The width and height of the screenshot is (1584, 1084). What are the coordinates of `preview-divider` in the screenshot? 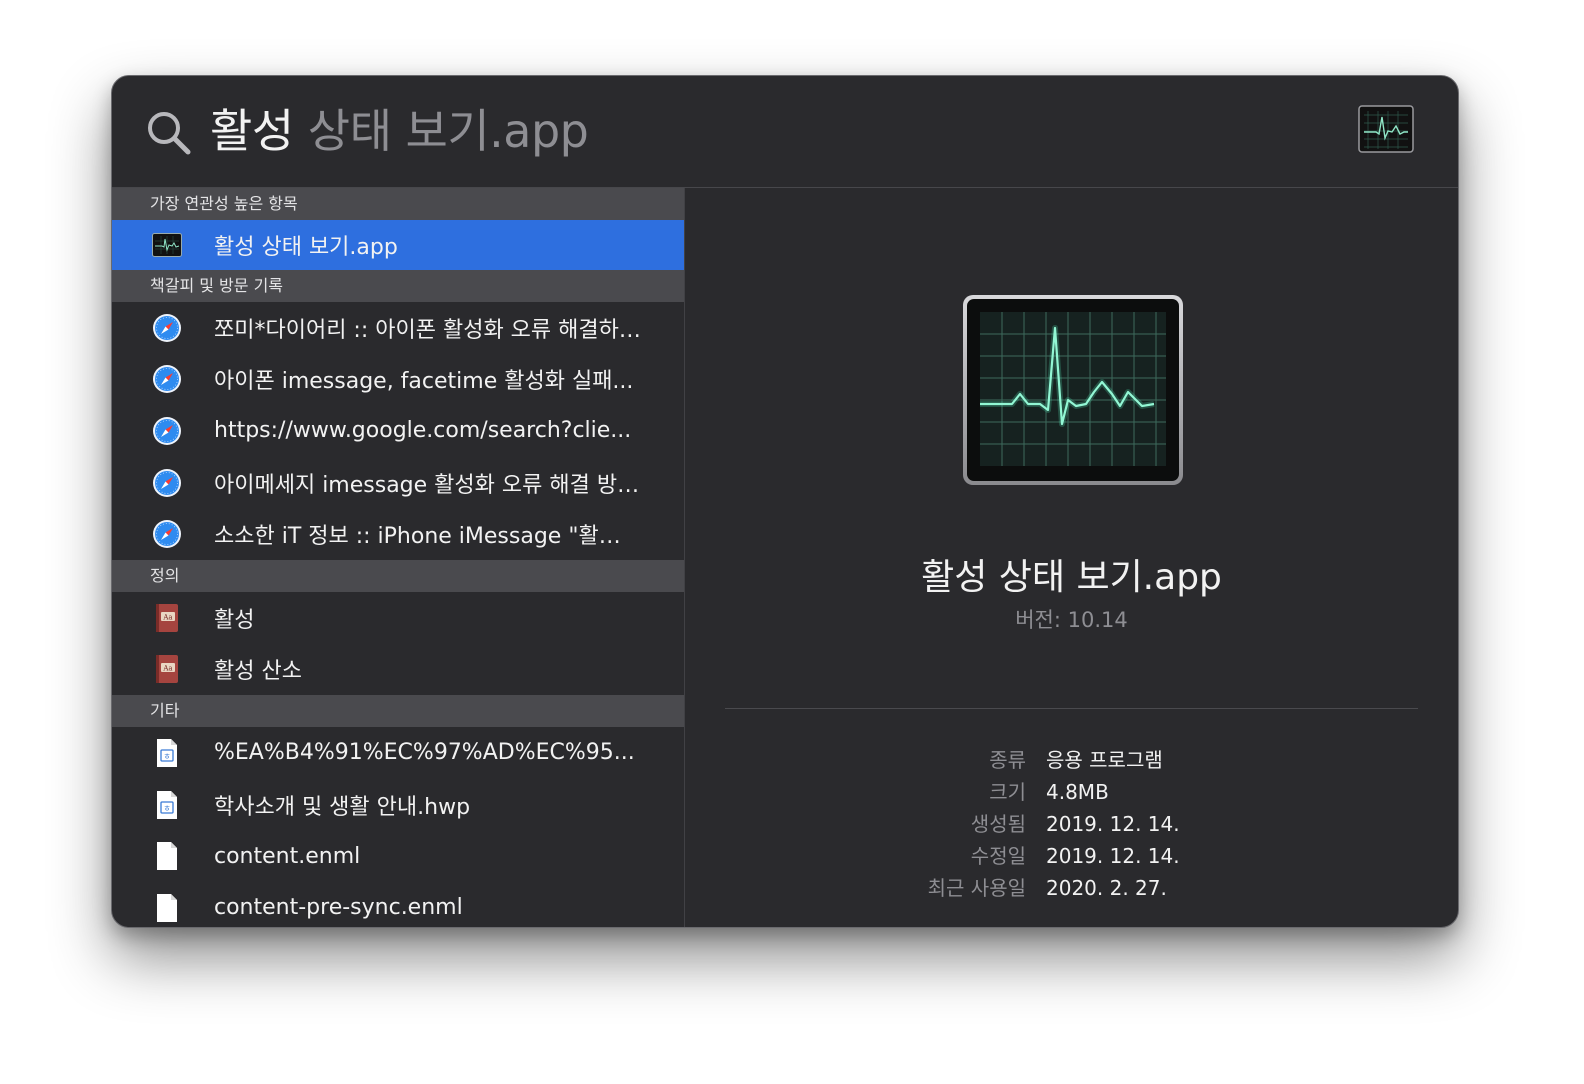 It's located at (1071, 708).